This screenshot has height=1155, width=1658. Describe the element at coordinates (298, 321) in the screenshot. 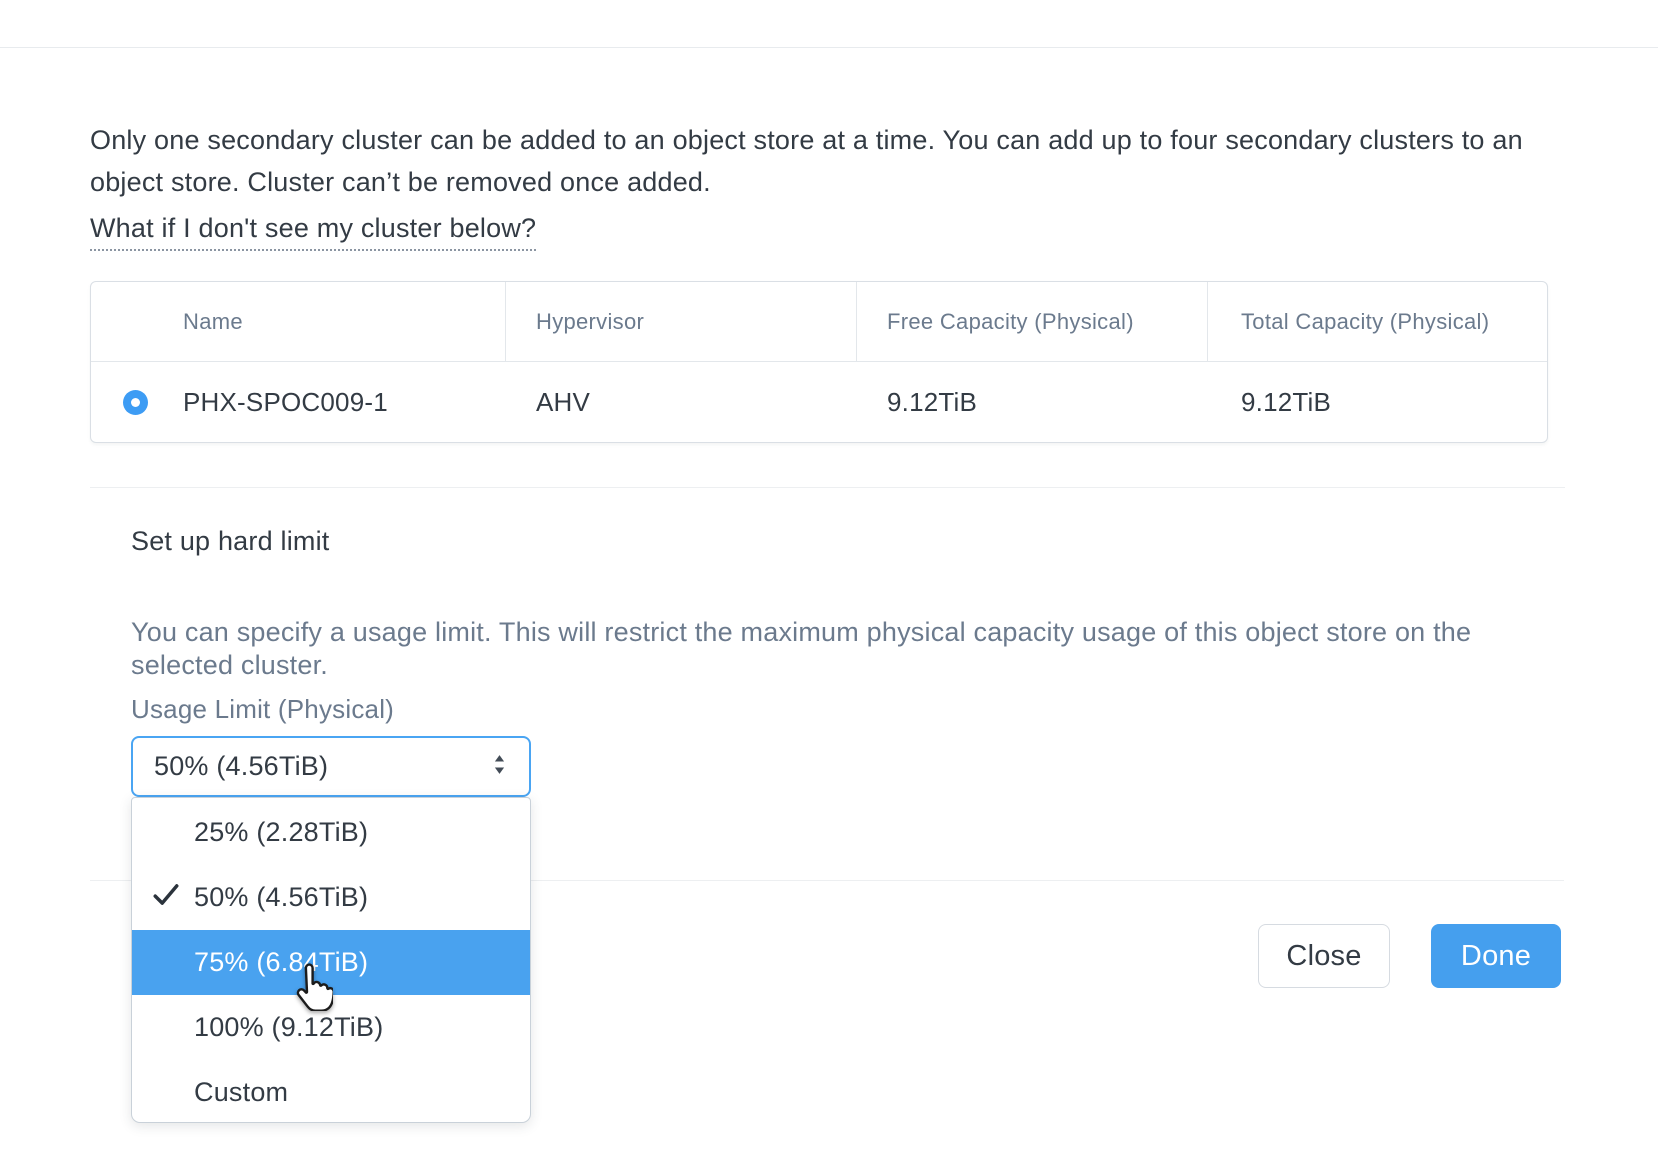

I see `header-name: Name` at that location.